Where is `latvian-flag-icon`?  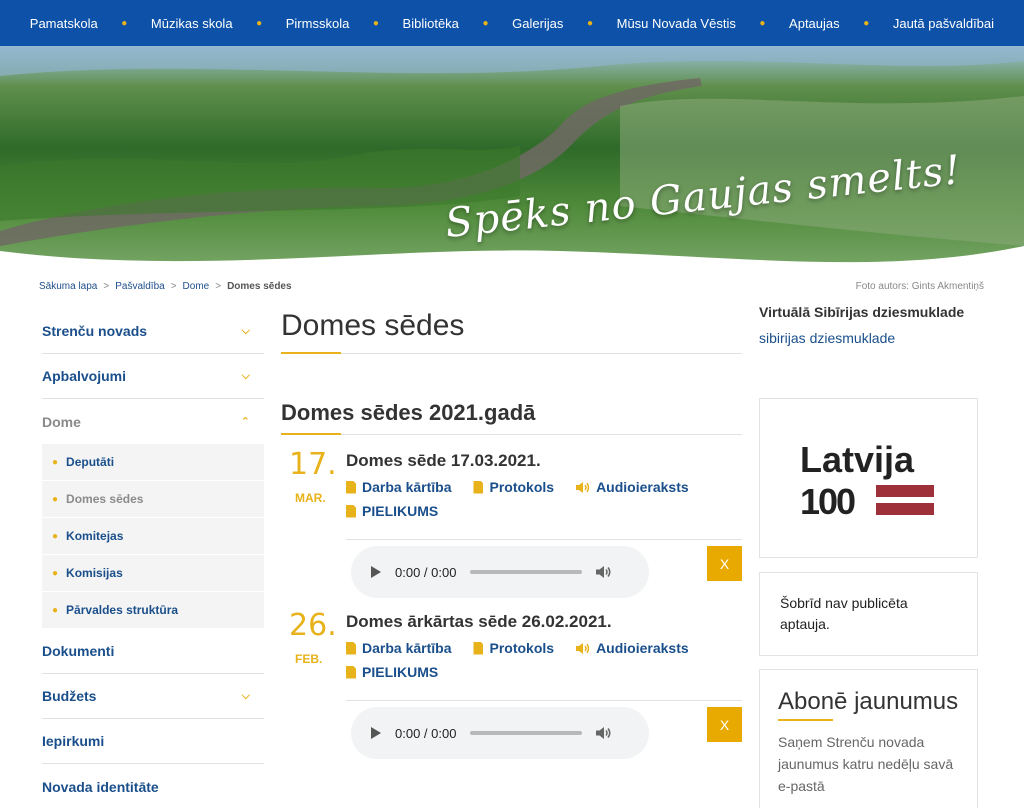 latvian-flag-icon is located at coordinates (905, 500).